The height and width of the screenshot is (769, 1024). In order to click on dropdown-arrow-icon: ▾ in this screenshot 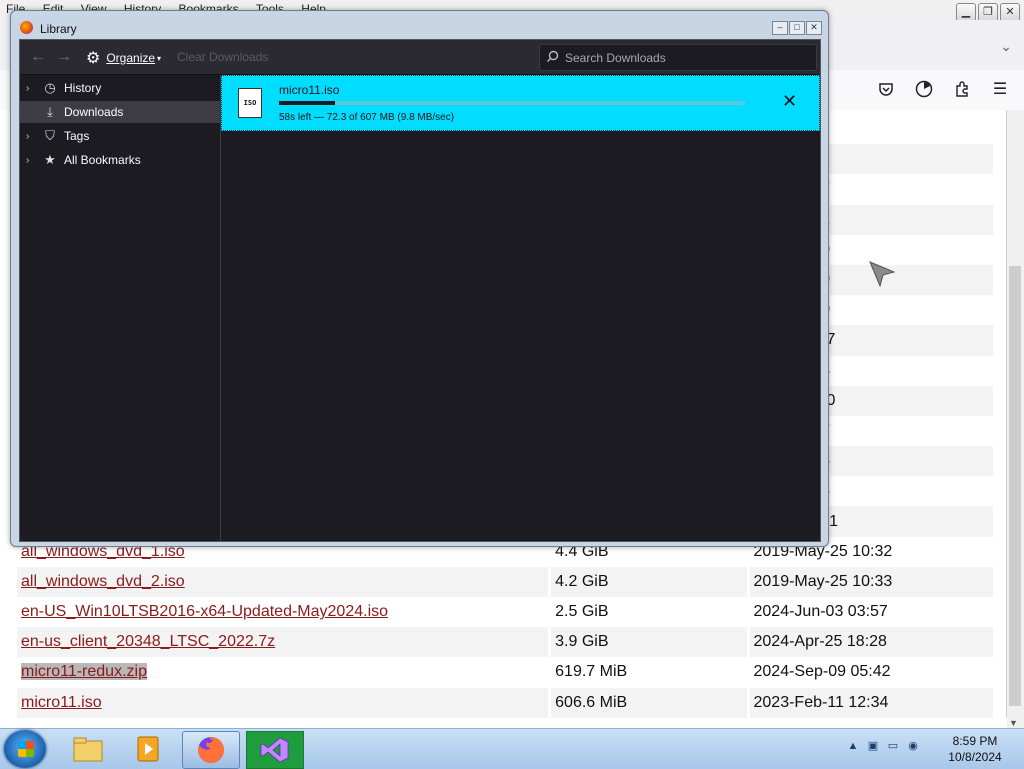, I will do `click(159, 58)`.